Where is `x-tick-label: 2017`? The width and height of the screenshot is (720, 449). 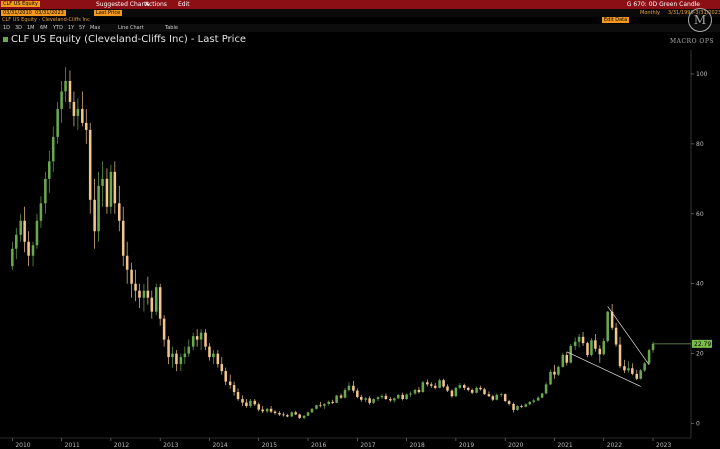 x-tick-label: 2017 is located at coordinates (367, 445).